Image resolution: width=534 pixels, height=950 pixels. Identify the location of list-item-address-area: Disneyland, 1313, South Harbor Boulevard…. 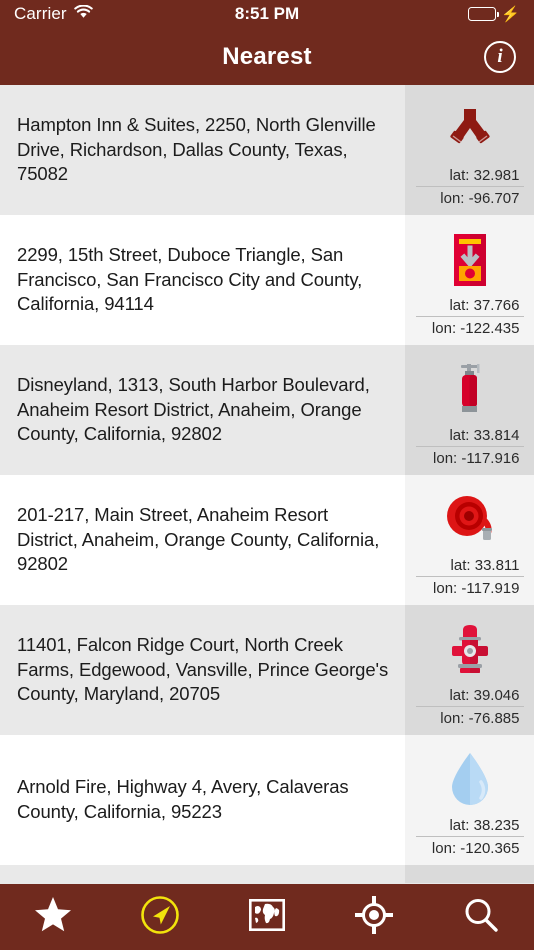
(202, 410).